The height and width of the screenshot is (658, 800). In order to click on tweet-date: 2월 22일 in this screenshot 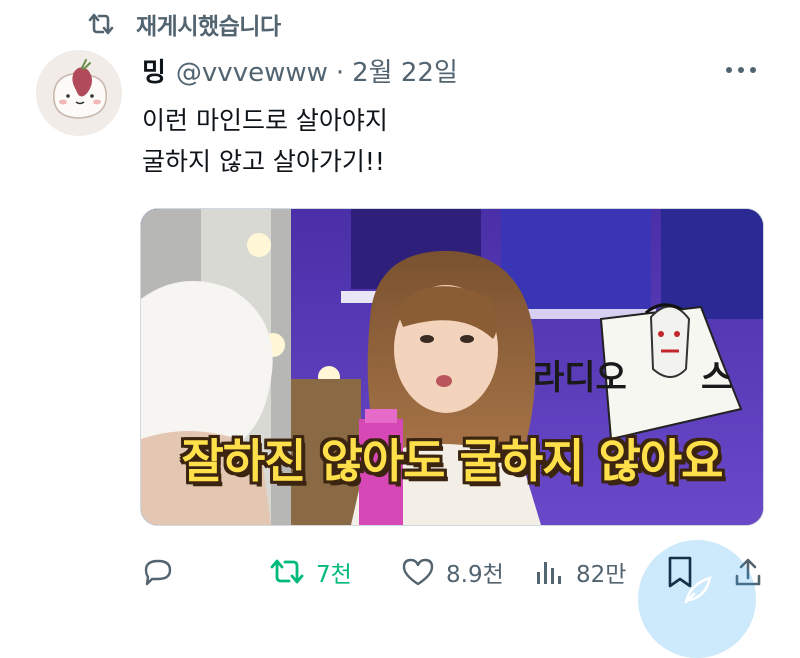, I will do `click(405, 70)`.